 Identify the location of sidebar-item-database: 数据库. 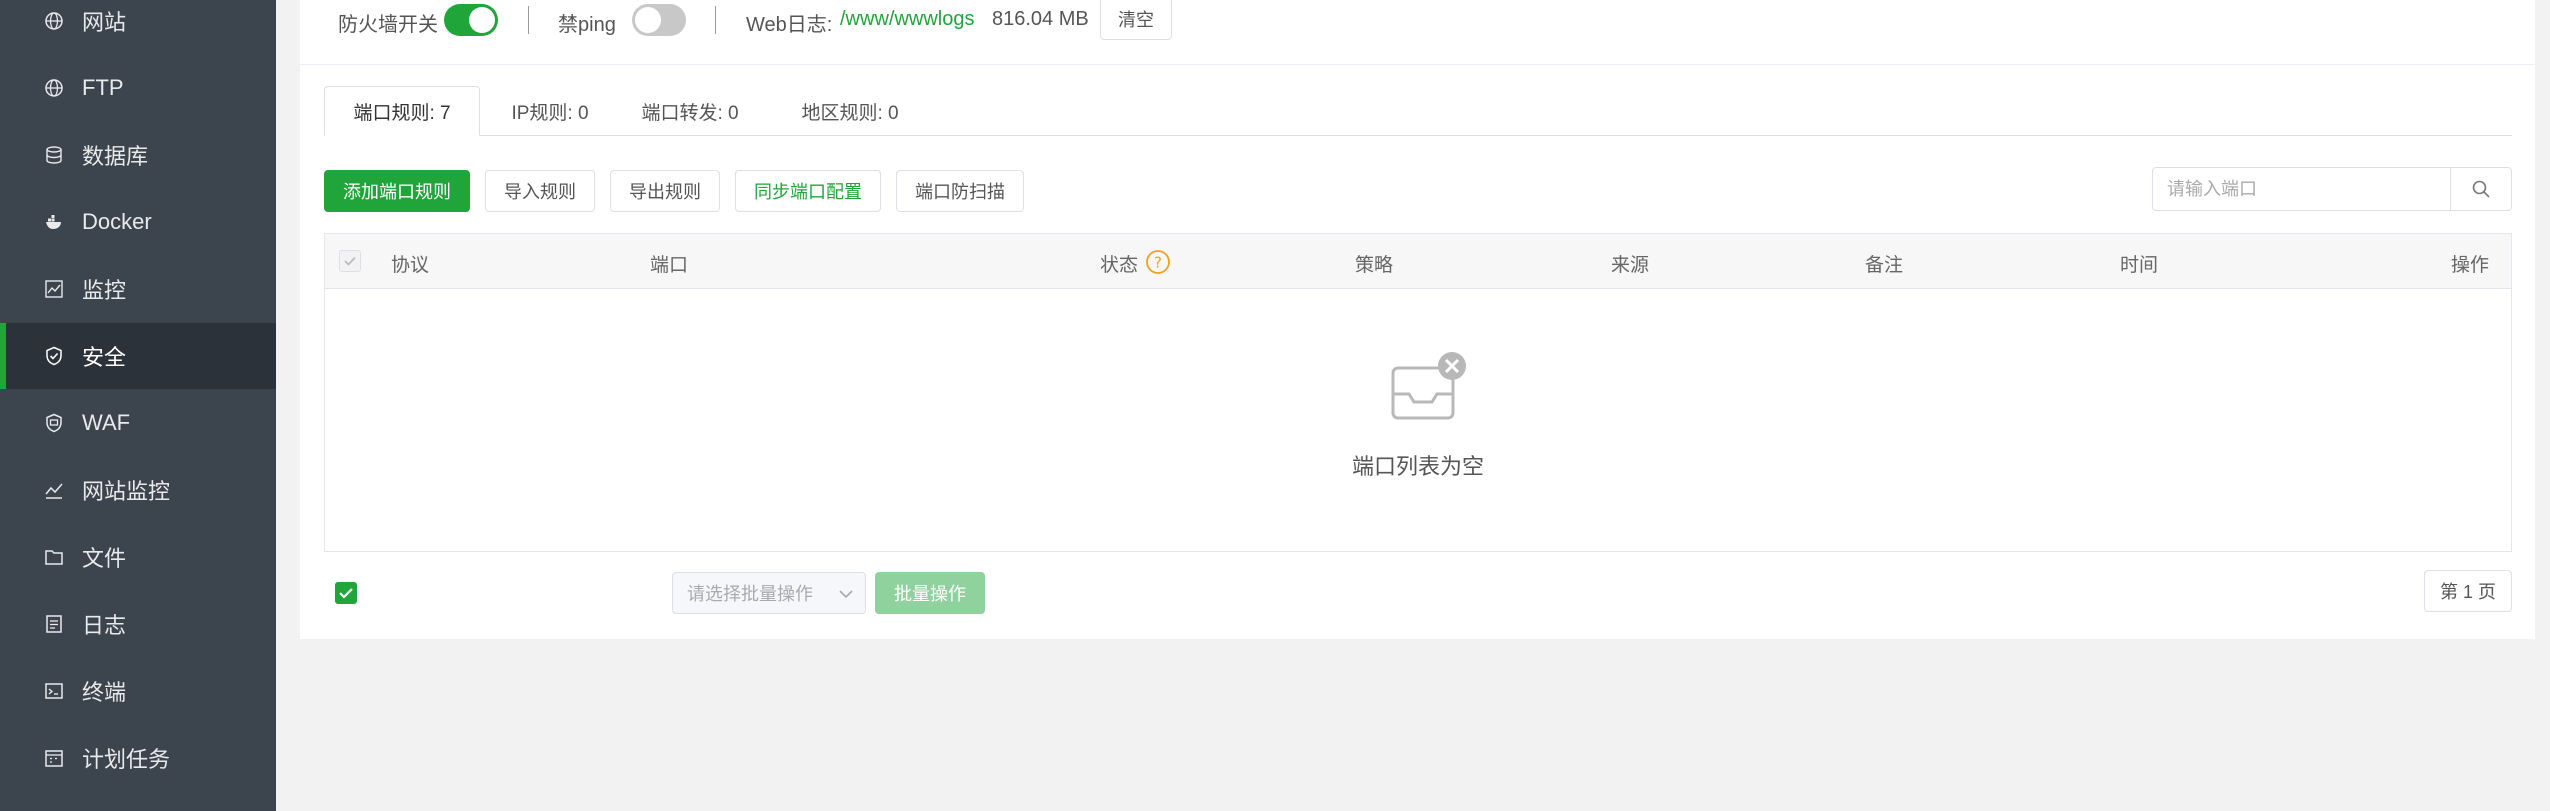
(138, 155).